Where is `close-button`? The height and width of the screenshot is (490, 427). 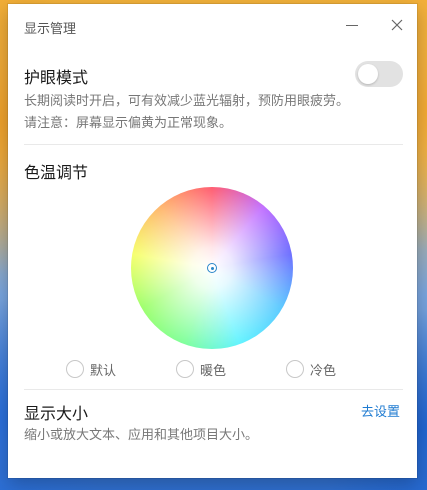 close-button is located at coordinates (397, 25).